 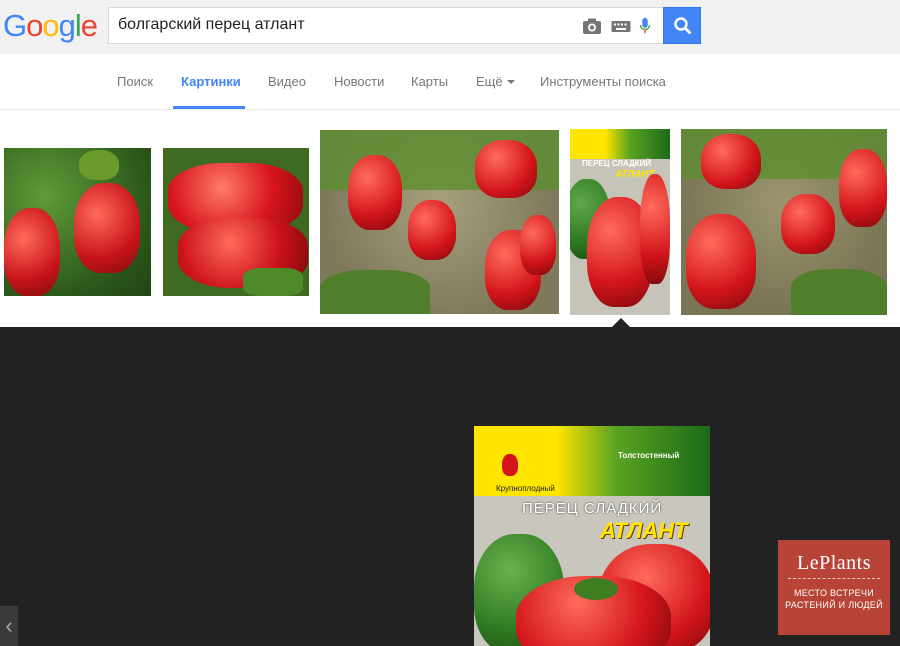 I want to click on previous-image-button: ‹, so click(x=9, y=626).